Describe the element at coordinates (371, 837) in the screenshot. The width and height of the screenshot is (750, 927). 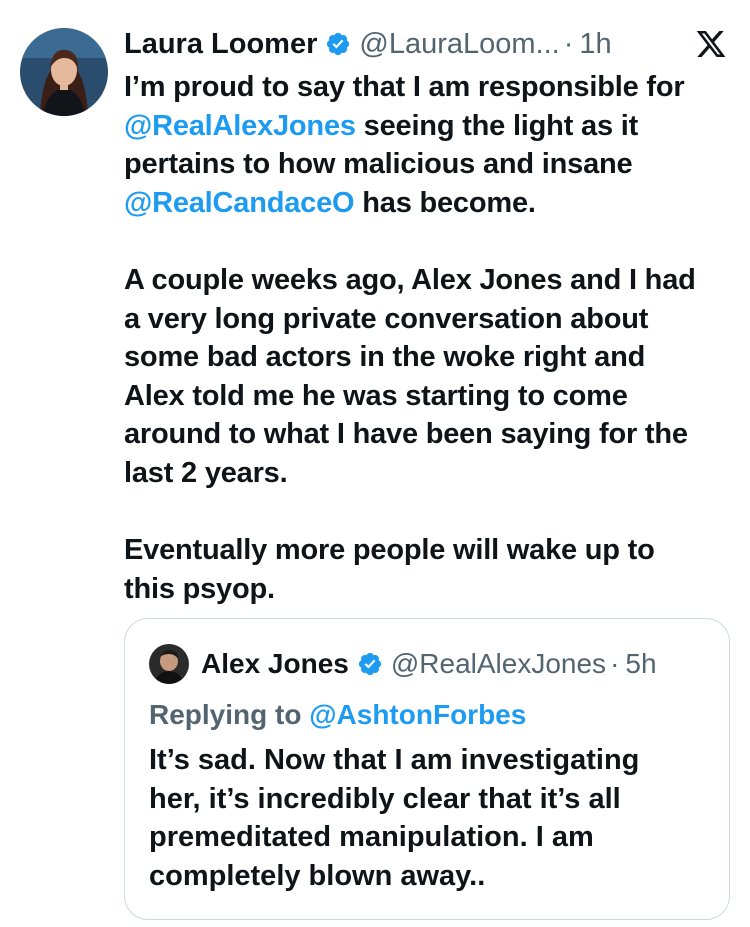
I see `text-line: premeditated manipulation. I am` at that location.